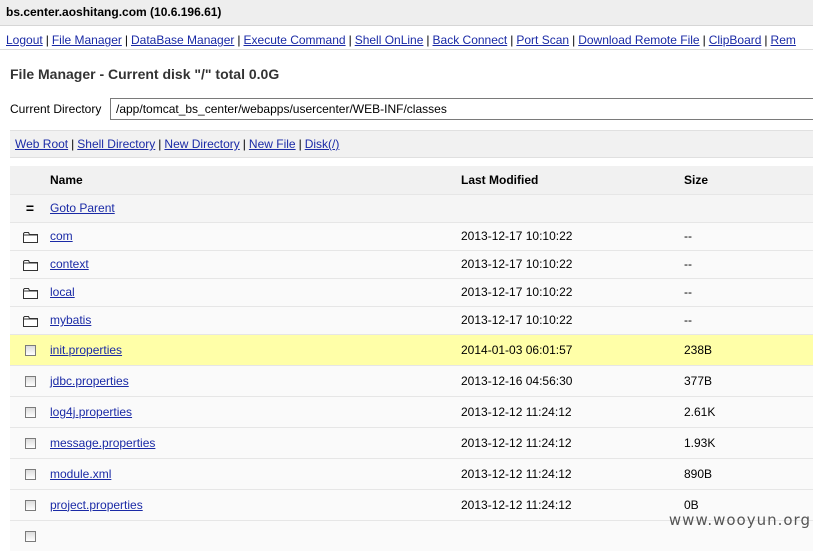 The width and height of the screenshot is (813, 551). Describe the element at coordinates (748, 180) in the screenshot. I see `header-size: Size` at that location.